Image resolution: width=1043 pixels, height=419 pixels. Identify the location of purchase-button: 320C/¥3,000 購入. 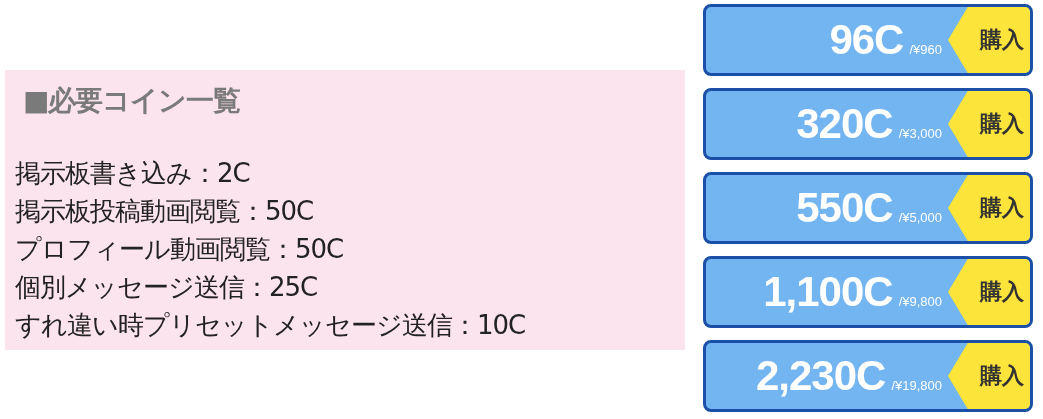
(868, 124).